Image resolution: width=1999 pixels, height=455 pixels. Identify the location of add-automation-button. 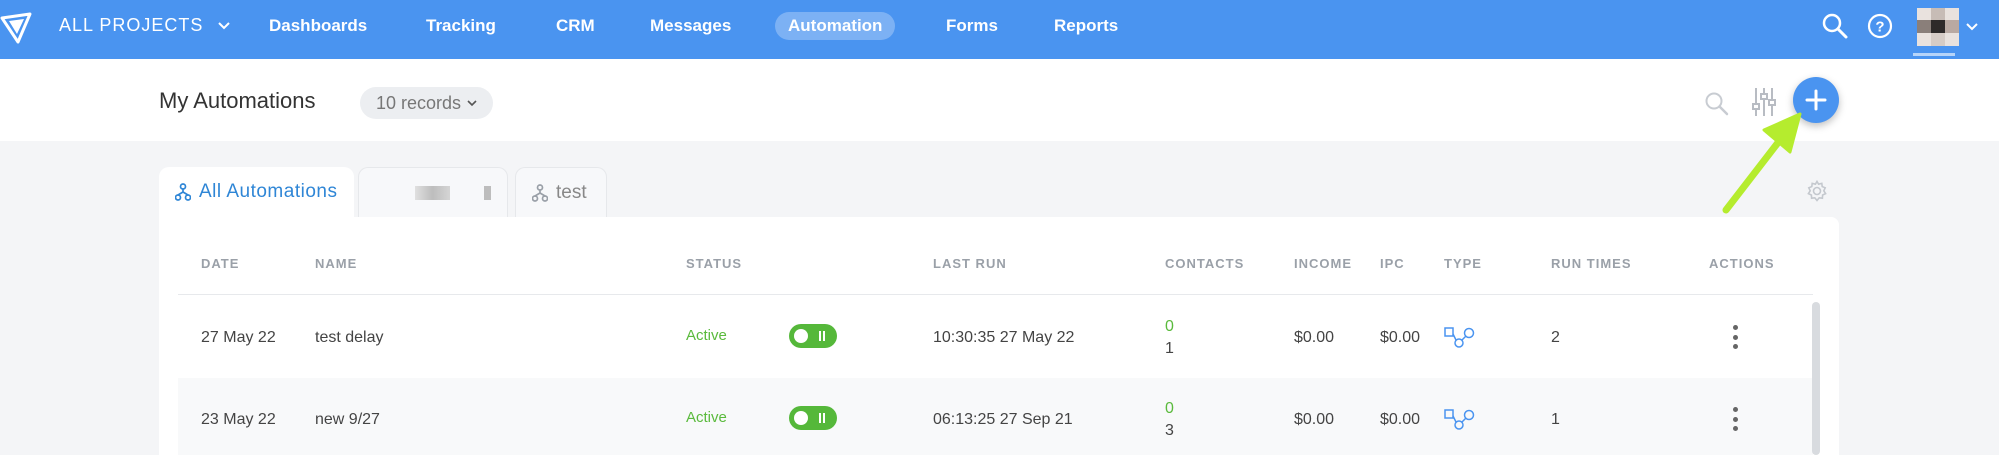
(1816, 100).